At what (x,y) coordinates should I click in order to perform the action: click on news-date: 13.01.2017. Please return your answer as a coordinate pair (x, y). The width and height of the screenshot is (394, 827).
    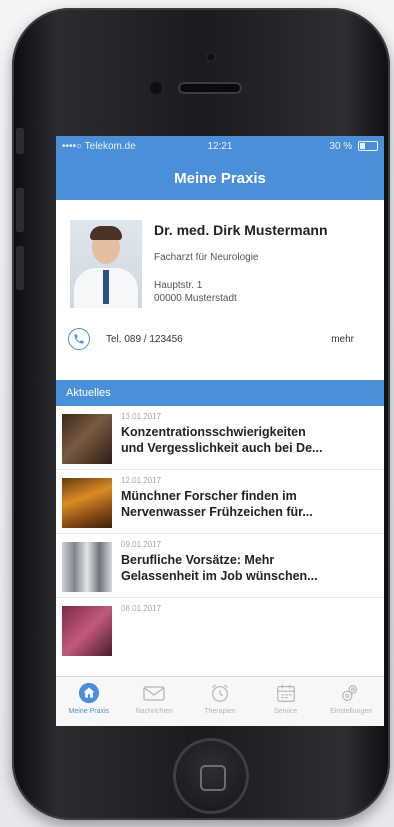
    Looking at the image, I should click on (141, 416).